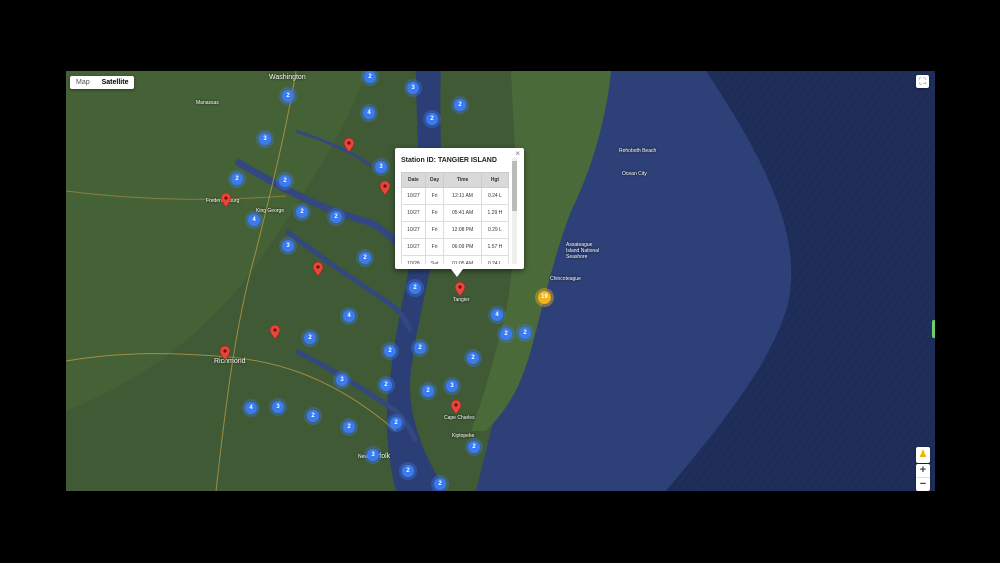 This screenshot has height=563, width=1000. What do you see at coordinates (462, 230) in the screenshot?
I see `tide-cell: 12:08 PM` at bounding box center [462, 230].